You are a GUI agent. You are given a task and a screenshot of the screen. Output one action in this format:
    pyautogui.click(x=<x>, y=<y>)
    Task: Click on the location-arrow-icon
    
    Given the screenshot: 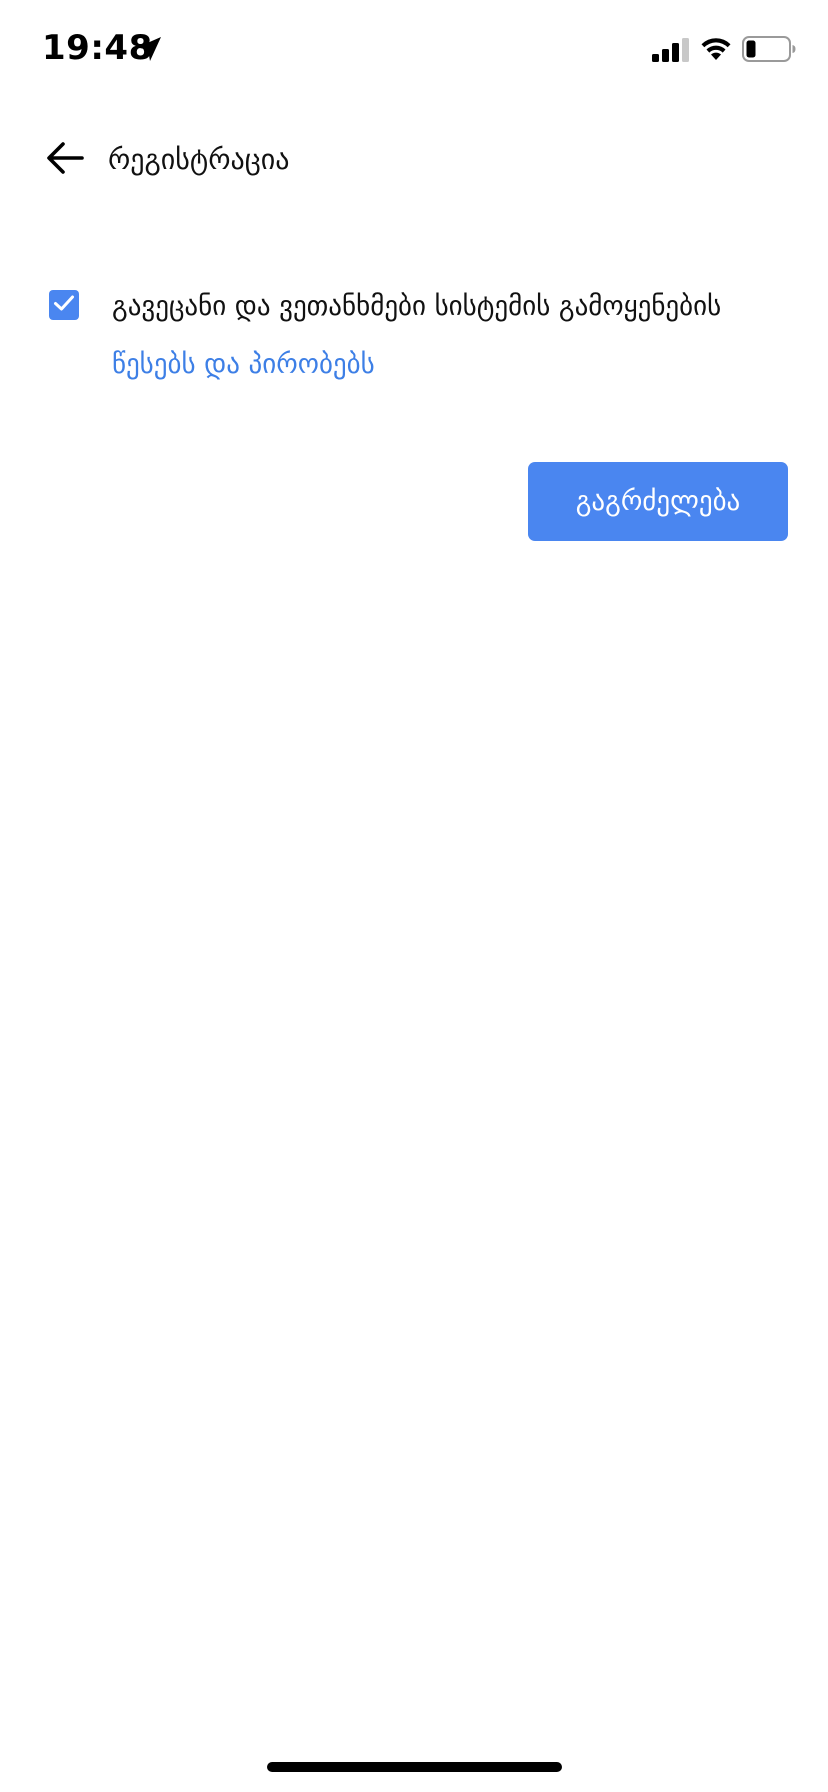 What is the action you would take?
    pyautogui.click(x=149, y=49)
    